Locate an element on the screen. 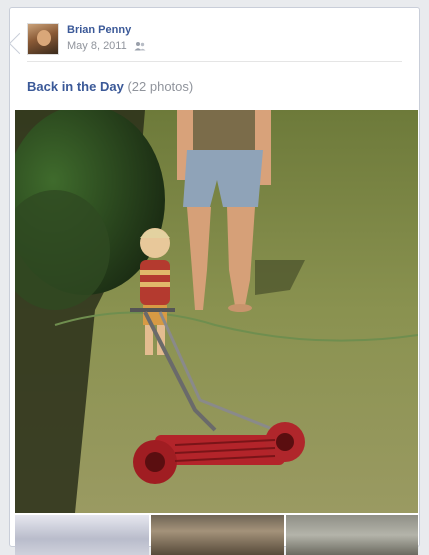  album-title-link: Back in the Day is located at coordinates (75, 86).